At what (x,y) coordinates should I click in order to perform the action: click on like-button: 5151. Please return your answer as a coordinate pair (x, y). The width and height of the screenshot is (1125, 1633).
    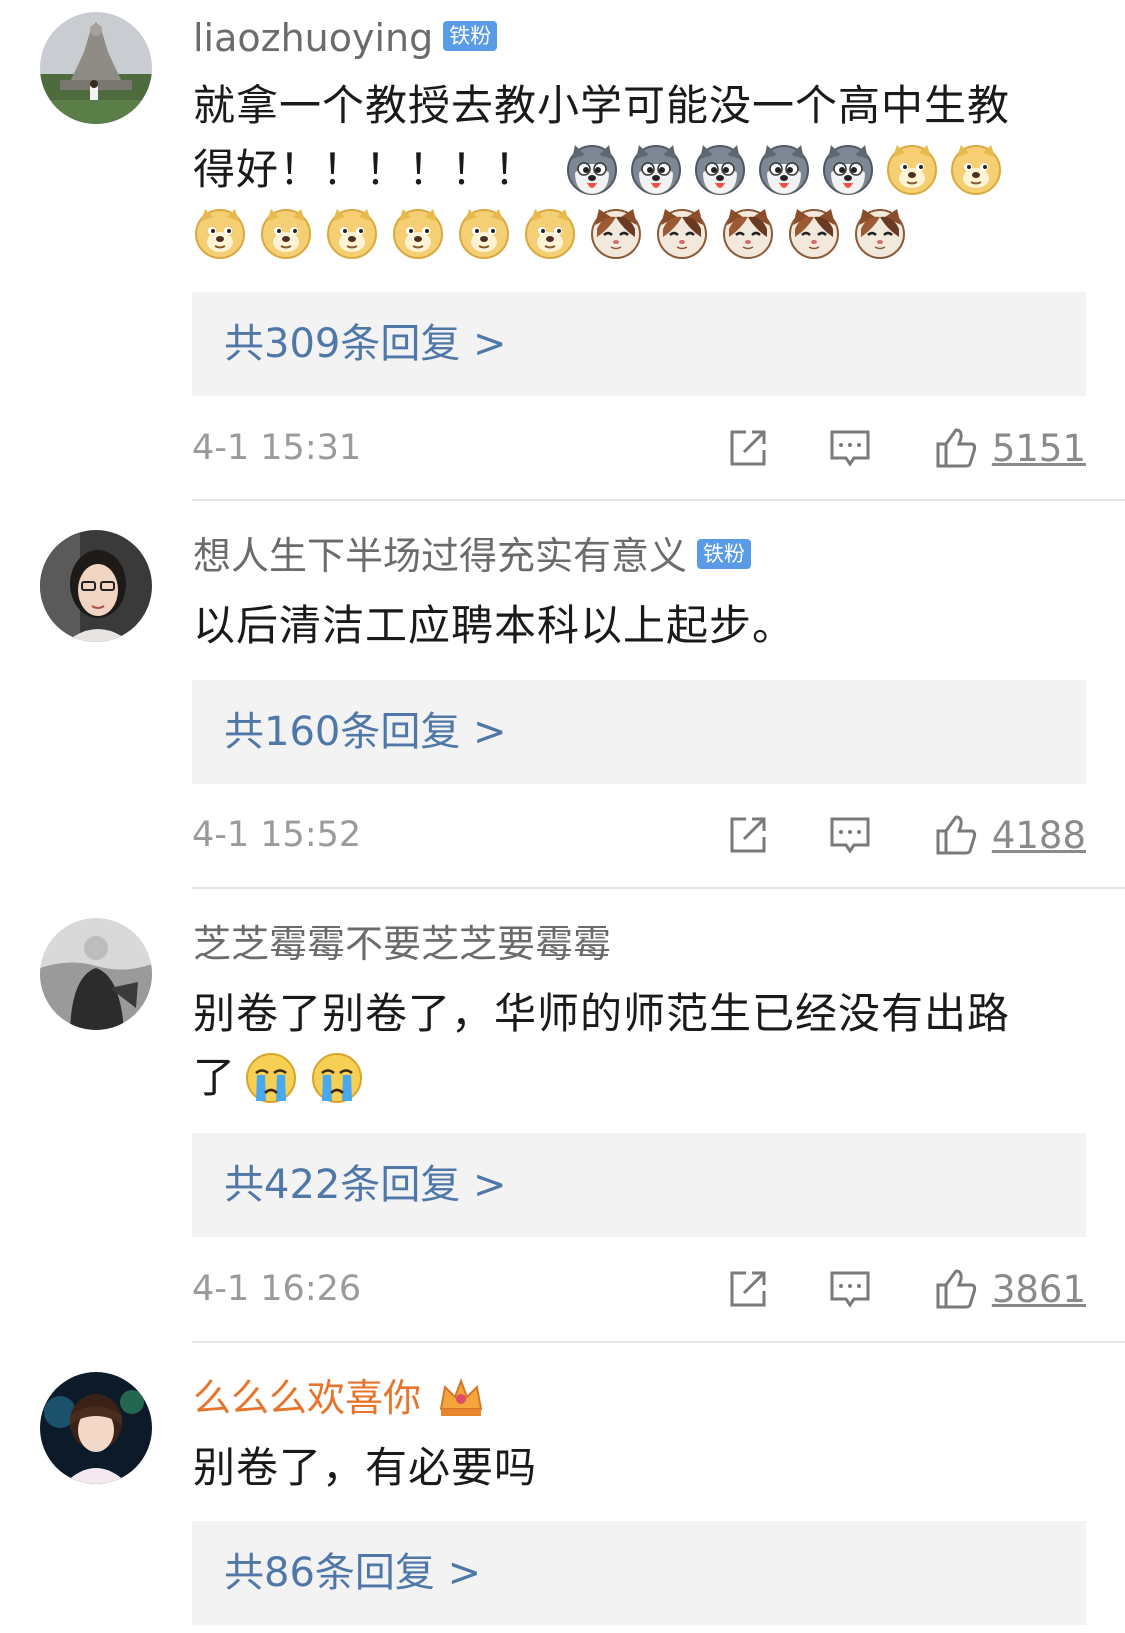
    Looking at the image, I should click on (1010, 448).